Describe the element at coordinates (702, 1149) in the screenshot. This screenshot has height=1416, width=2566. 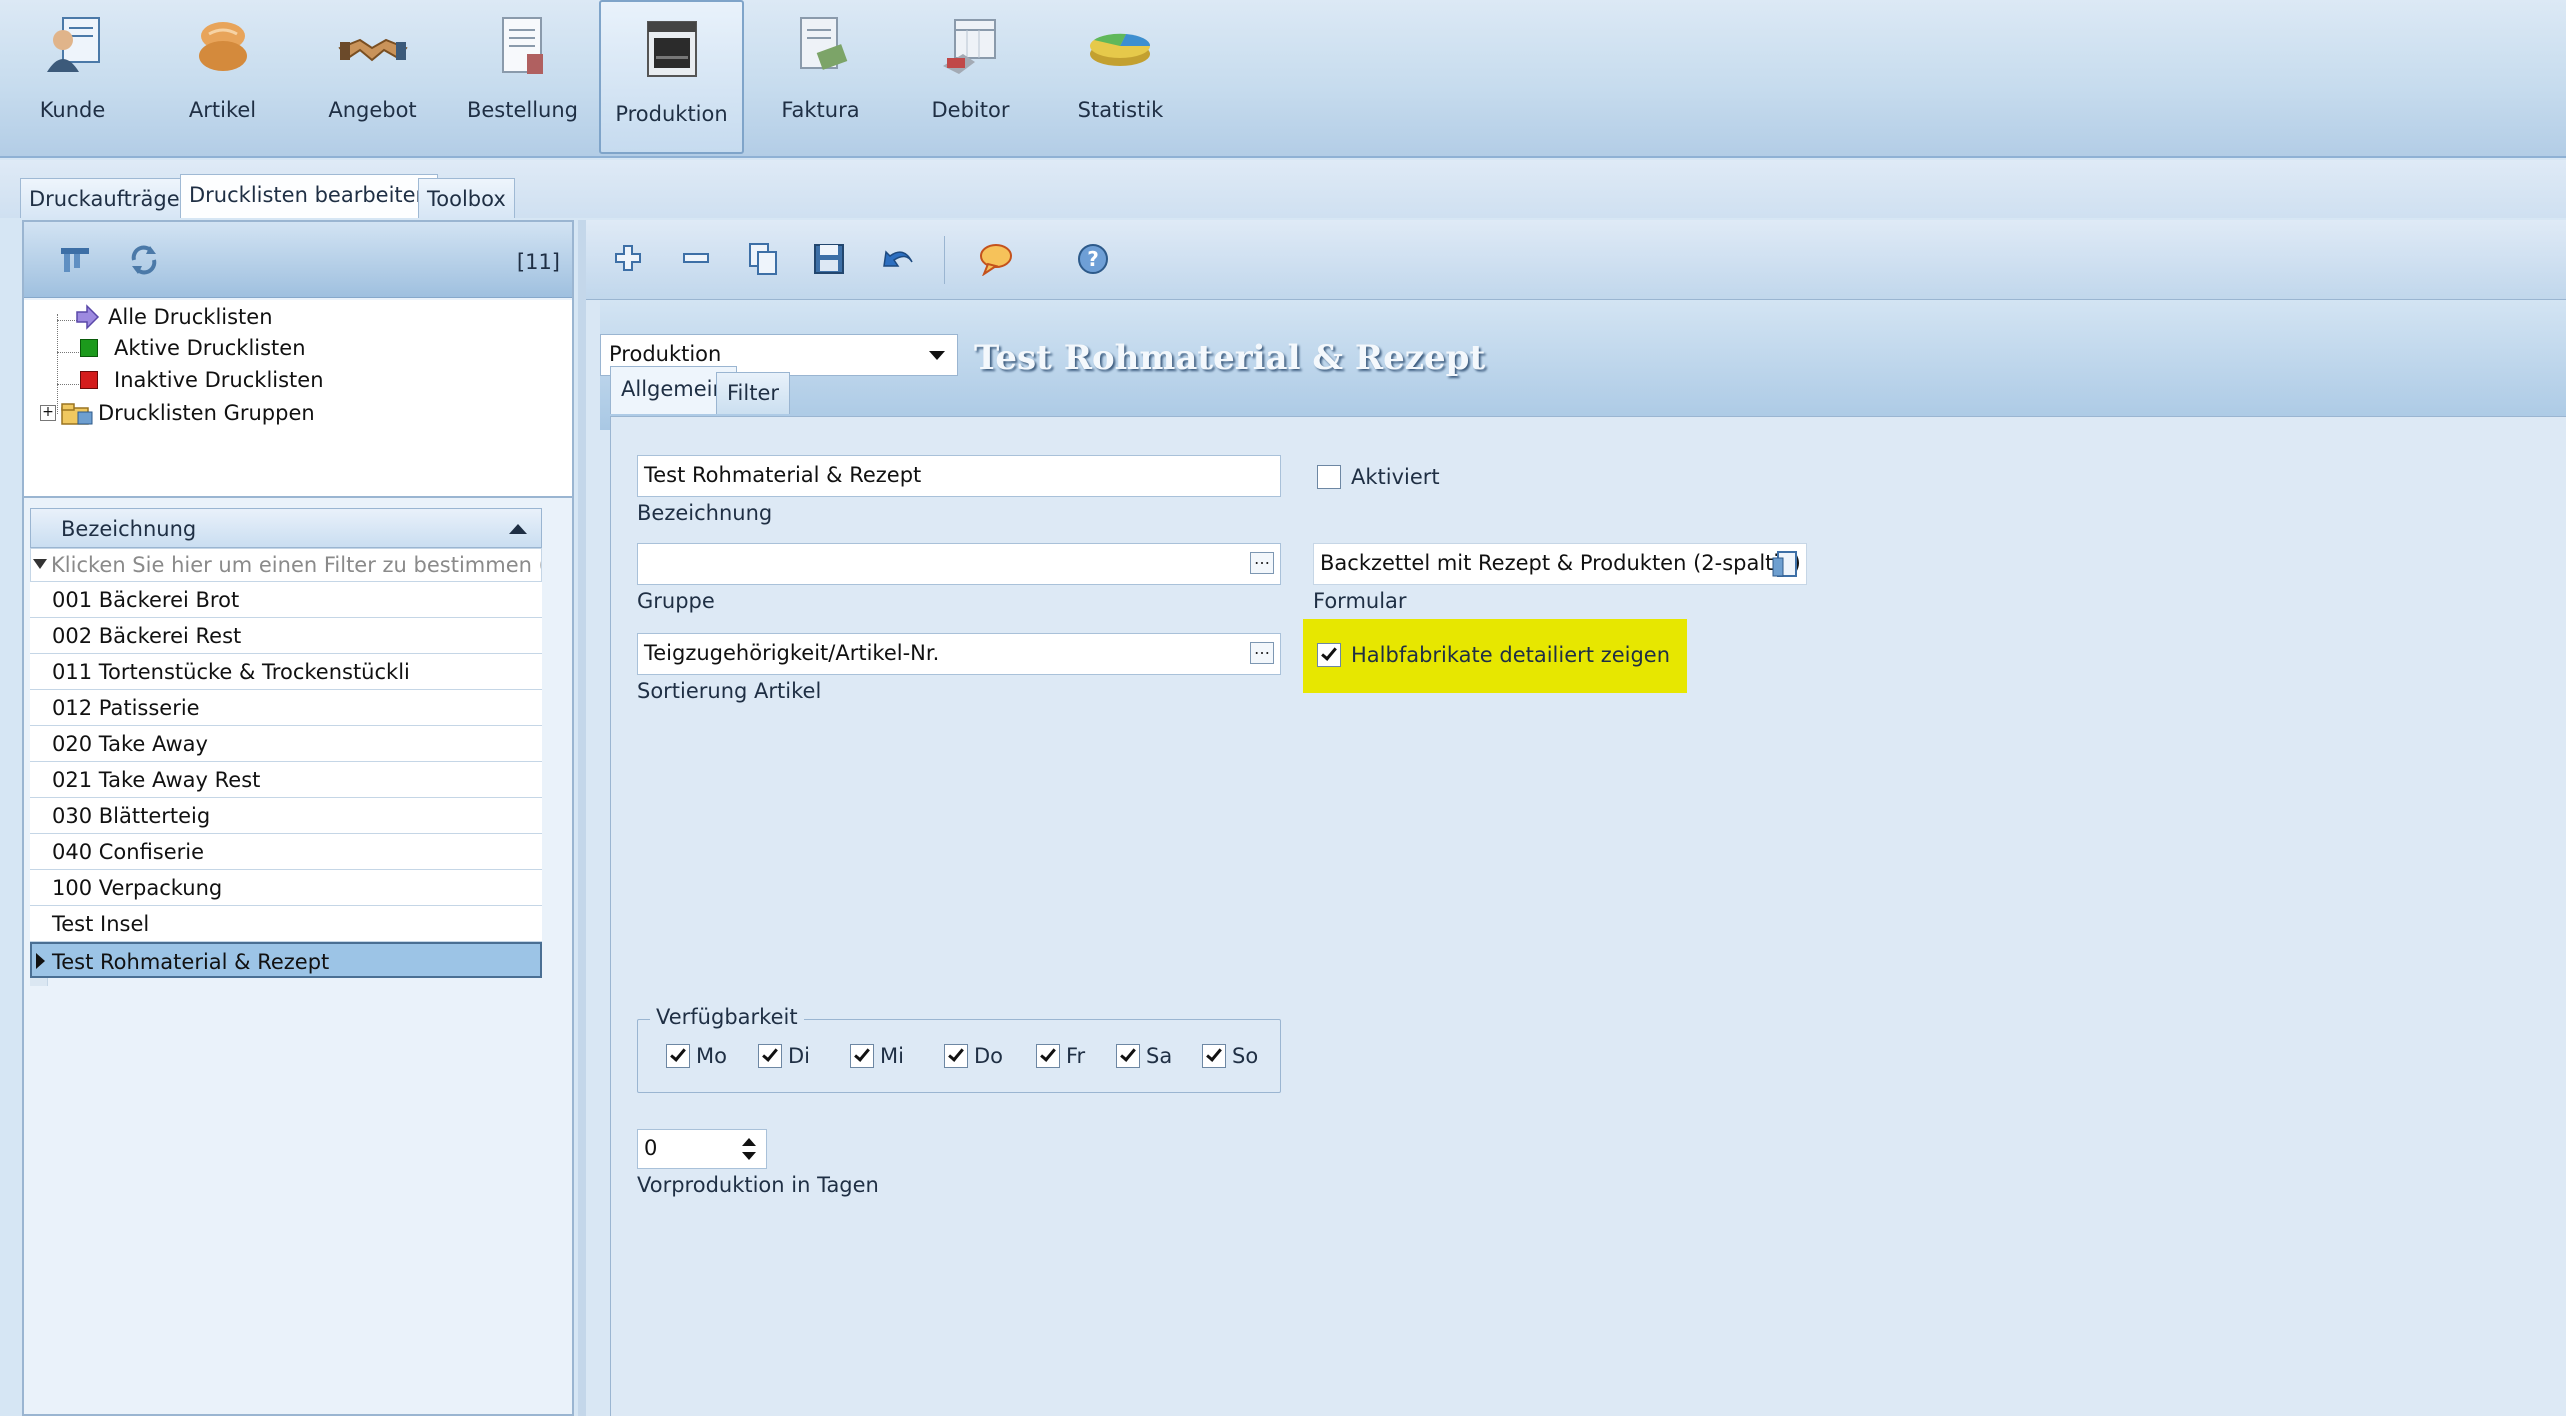
I see `vorproduktion-spinner: 0` at that location.